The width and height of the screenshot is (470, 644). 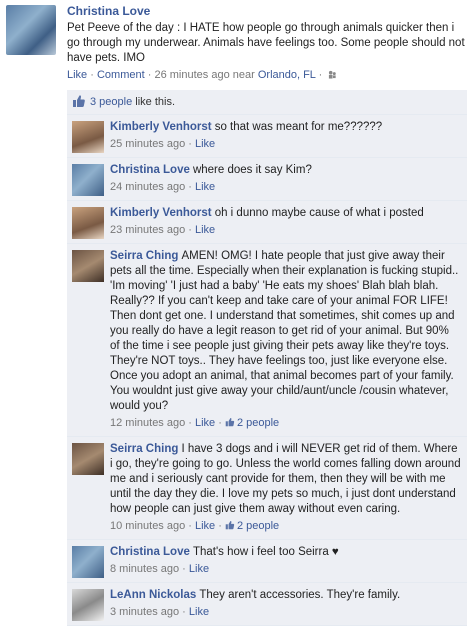 I want to click on post-like-link: Like, so click(x=77, y=75).